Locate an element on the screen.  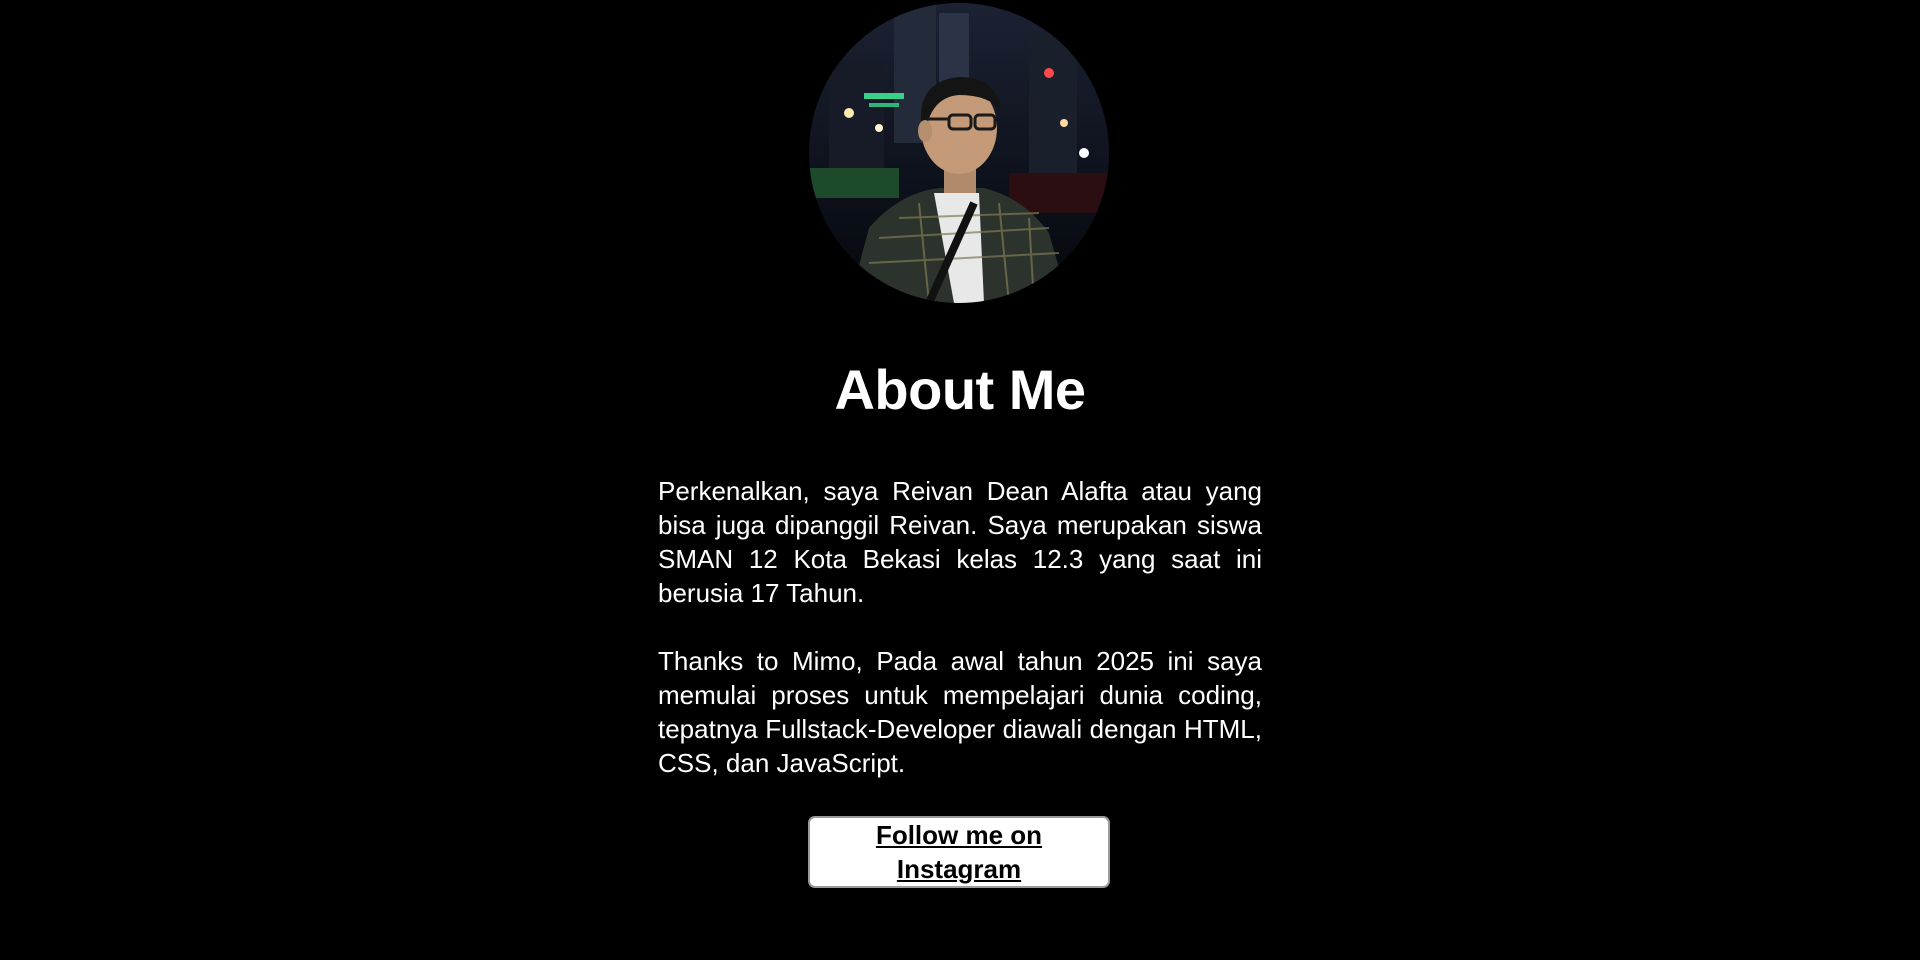
instagram-follow-button: Follow me on Instagram is located at coordinates (959, 852).